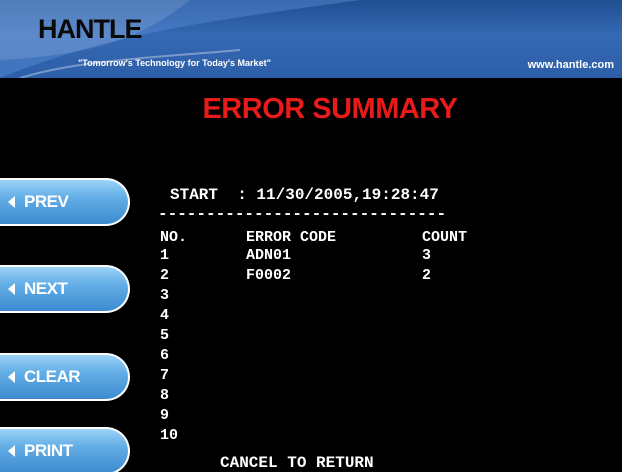  What do you see at coordinates (165, 335) in the screenshot?
I see `row-no: 5` at bounding box center [165, 335].